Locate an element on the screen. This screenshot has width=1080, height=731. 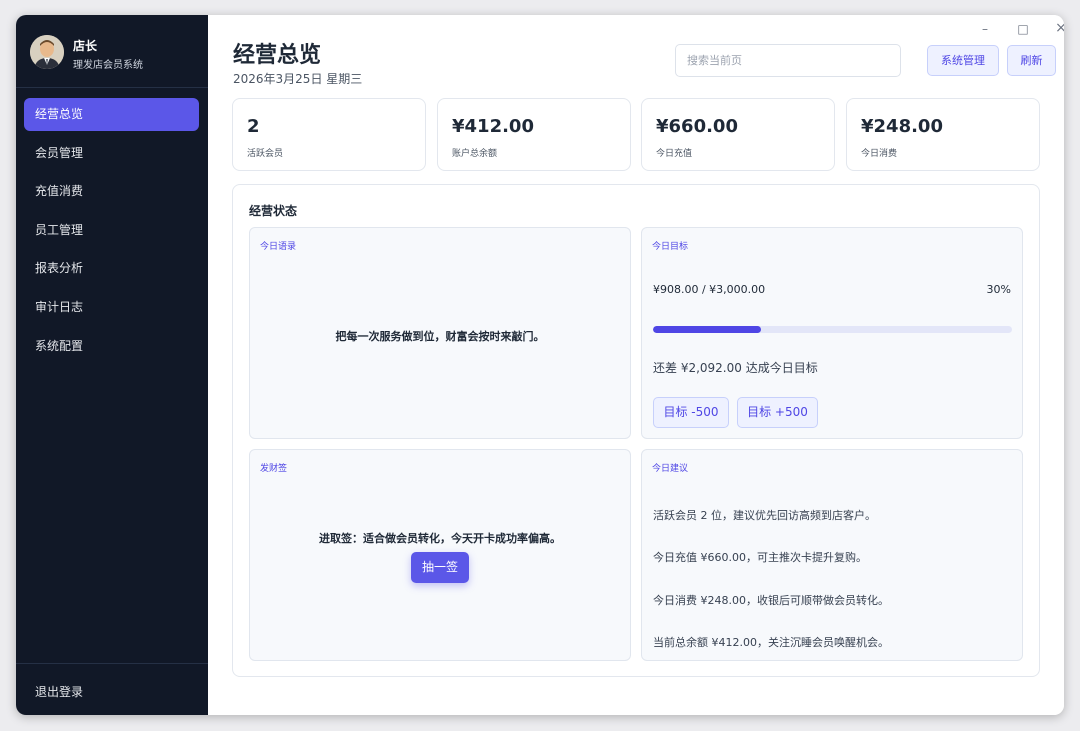
avatar is located at coordinates (47, 52).